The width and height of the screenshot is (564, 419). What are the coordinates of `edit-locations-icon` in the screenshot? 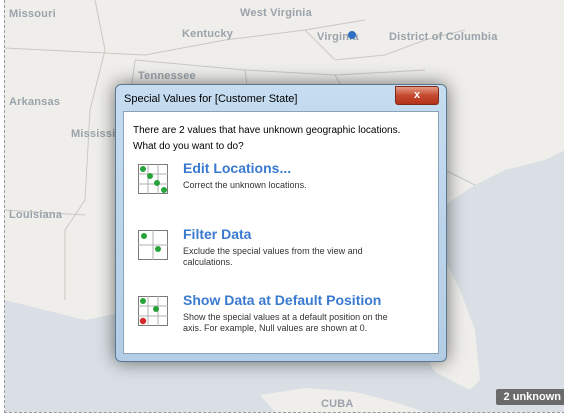 It's located at (153, 179).